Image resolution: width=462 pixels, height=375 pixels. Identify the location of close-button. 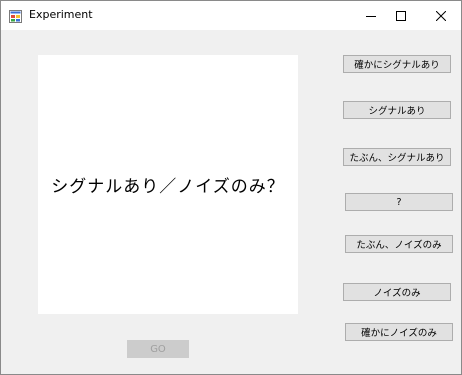
(441, 15).